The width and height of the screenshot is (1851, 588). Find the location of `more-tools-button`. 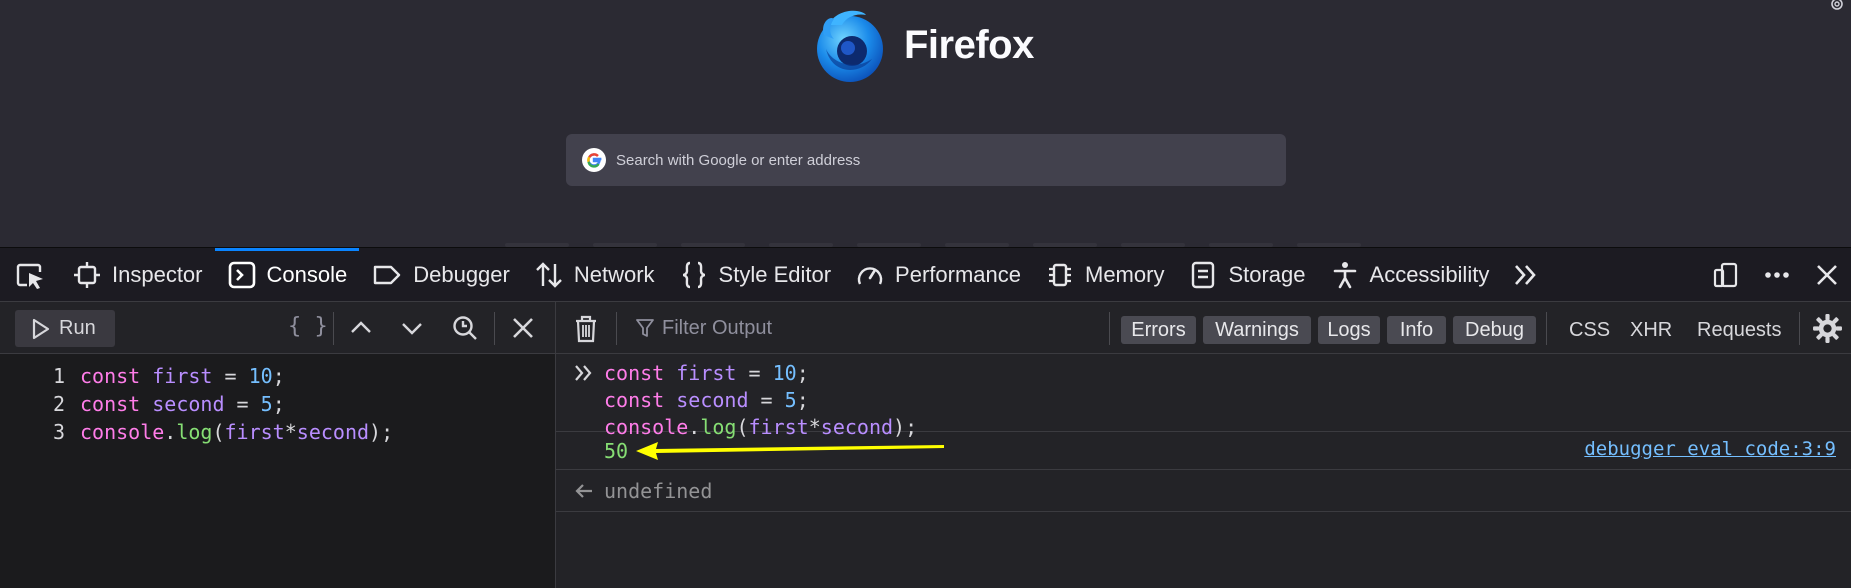

more-tools-button is located at coordinates (1526, 275).